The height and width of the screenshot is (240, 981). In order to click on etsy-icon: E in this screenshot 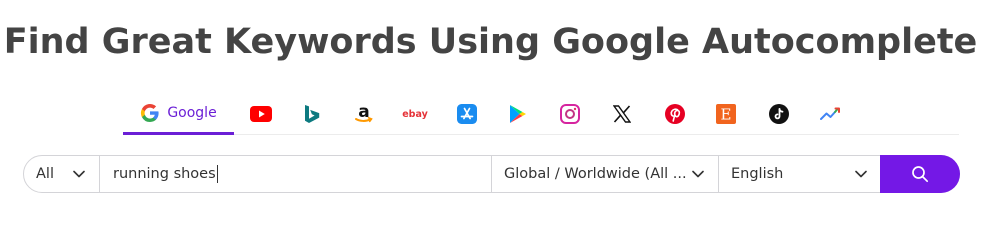, I will do `click(726, 114)`.